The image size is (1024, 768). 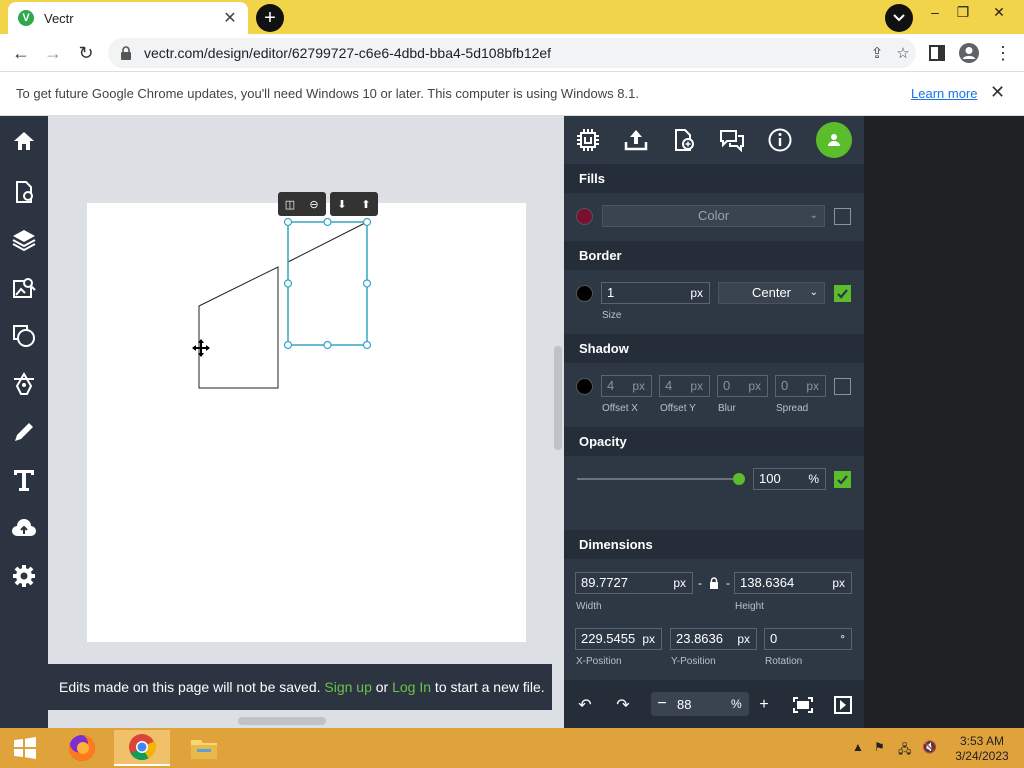 What do you see at coordinates (612, 315) in the screenshot?
I see `border-size-label: Size` at bounding box center [612, 315].